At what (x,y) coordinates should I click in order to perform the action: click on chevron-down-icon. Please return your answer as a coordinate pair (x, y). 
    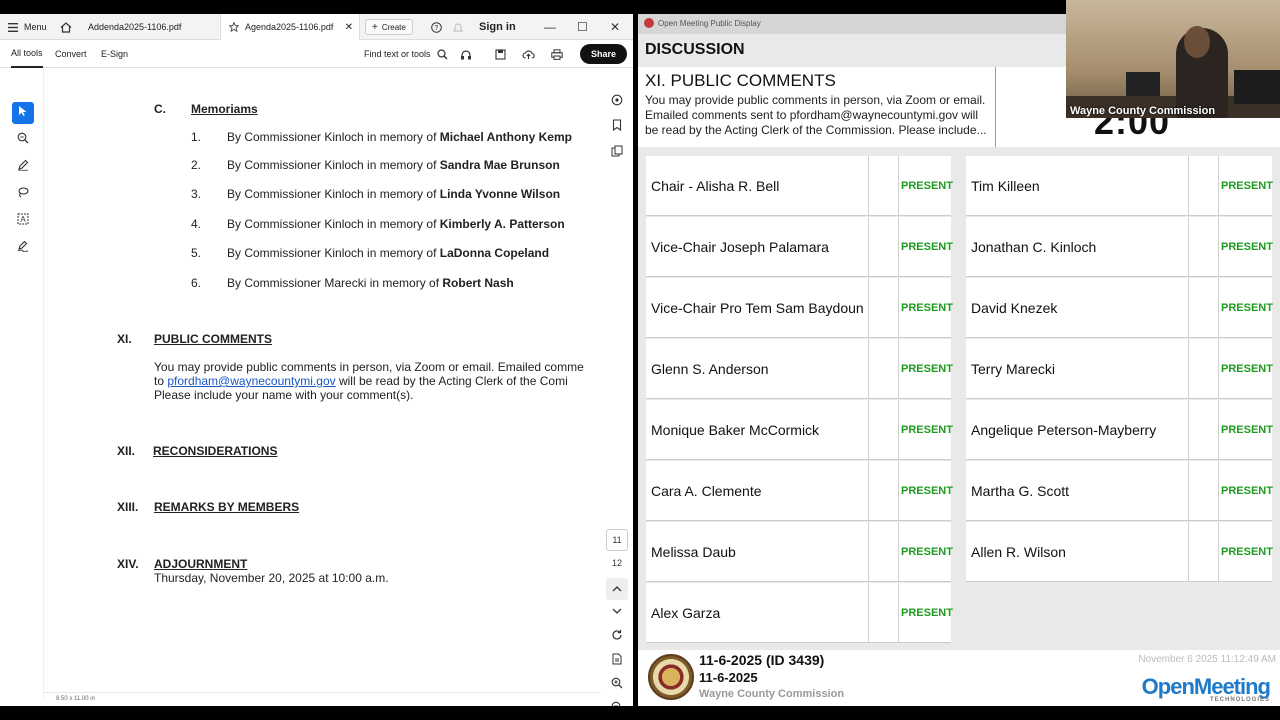
    Looking at the image, I should click on (617, 611).